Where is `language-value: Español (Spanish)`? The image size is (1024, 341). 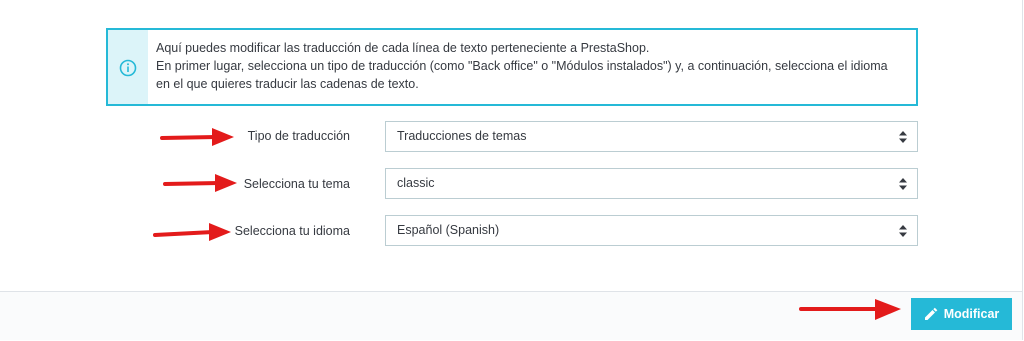 language-value: Español (Spanish) is located at coordinates (448, 230).